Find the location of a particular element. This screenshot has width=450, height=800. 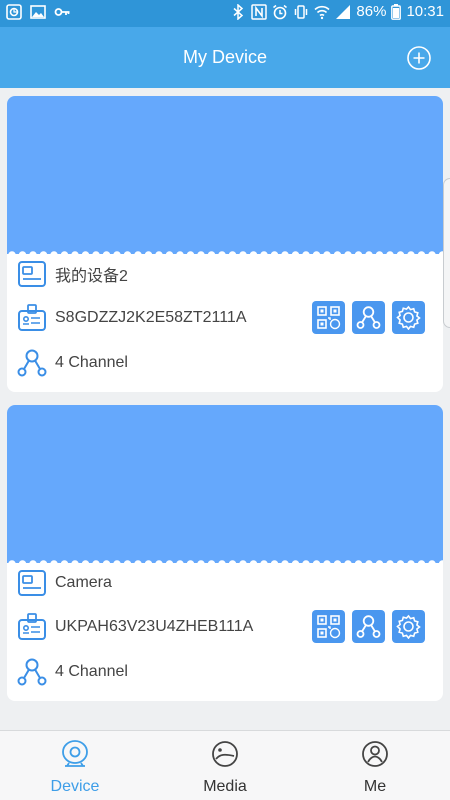

app-notification-icon is located at coordinates (14, 12).